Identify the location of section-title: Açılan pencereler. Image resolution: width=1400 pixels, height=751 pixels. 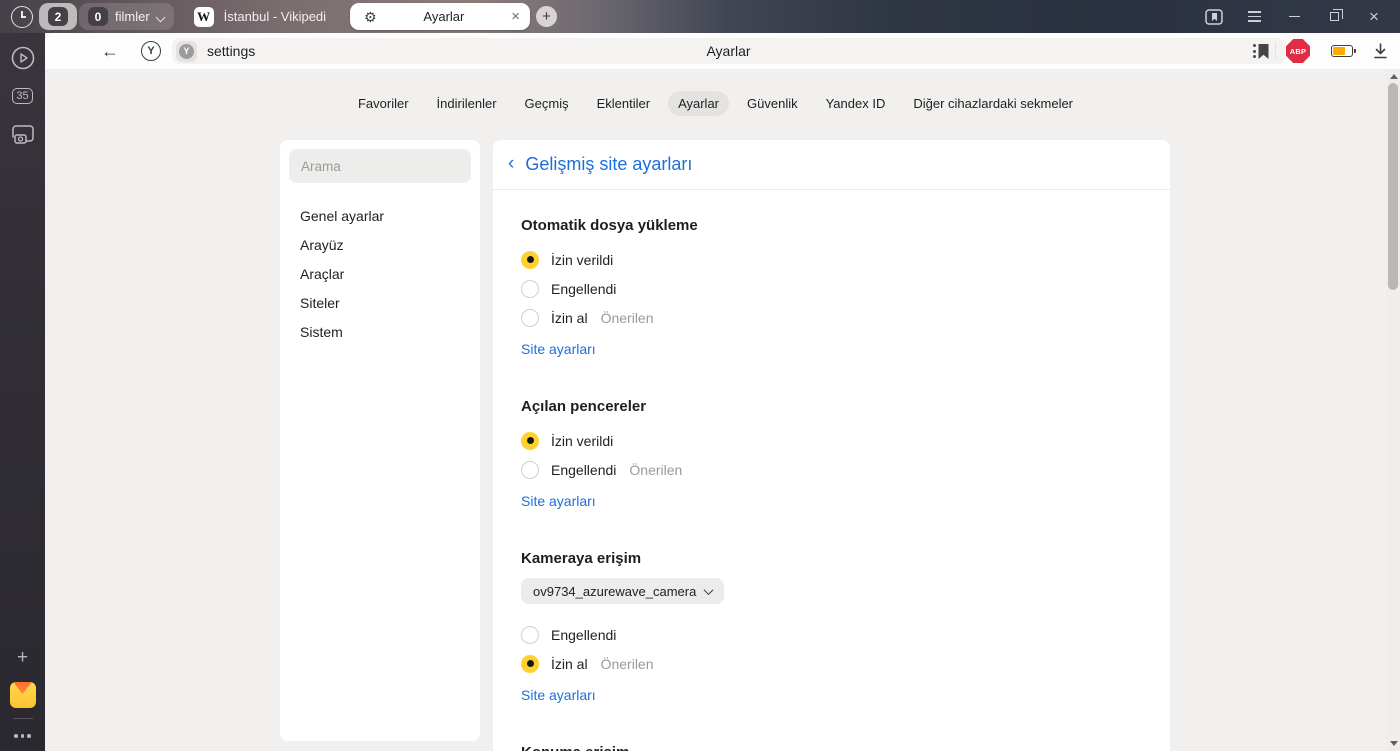
(584, 406).